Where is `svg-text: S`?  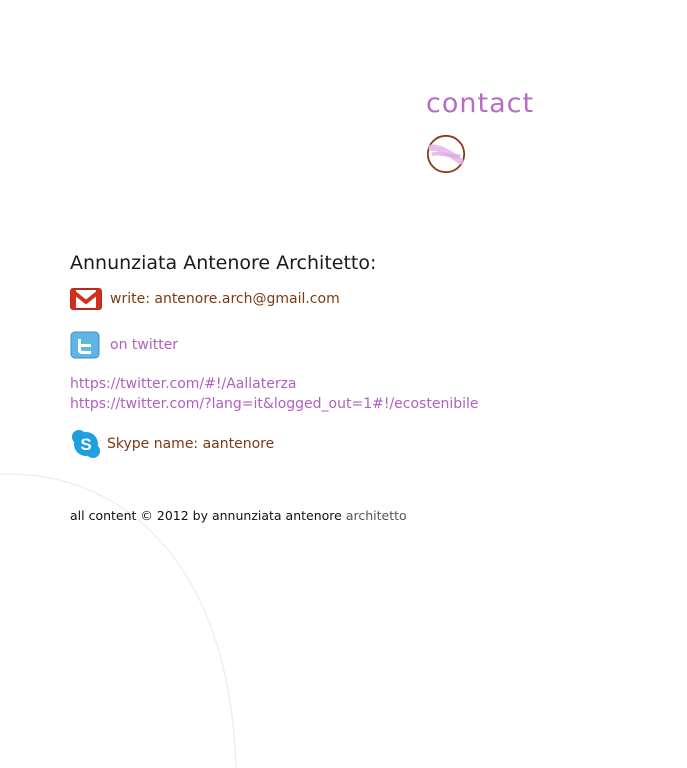
svg-text: S is located at coordinates (85, 444).